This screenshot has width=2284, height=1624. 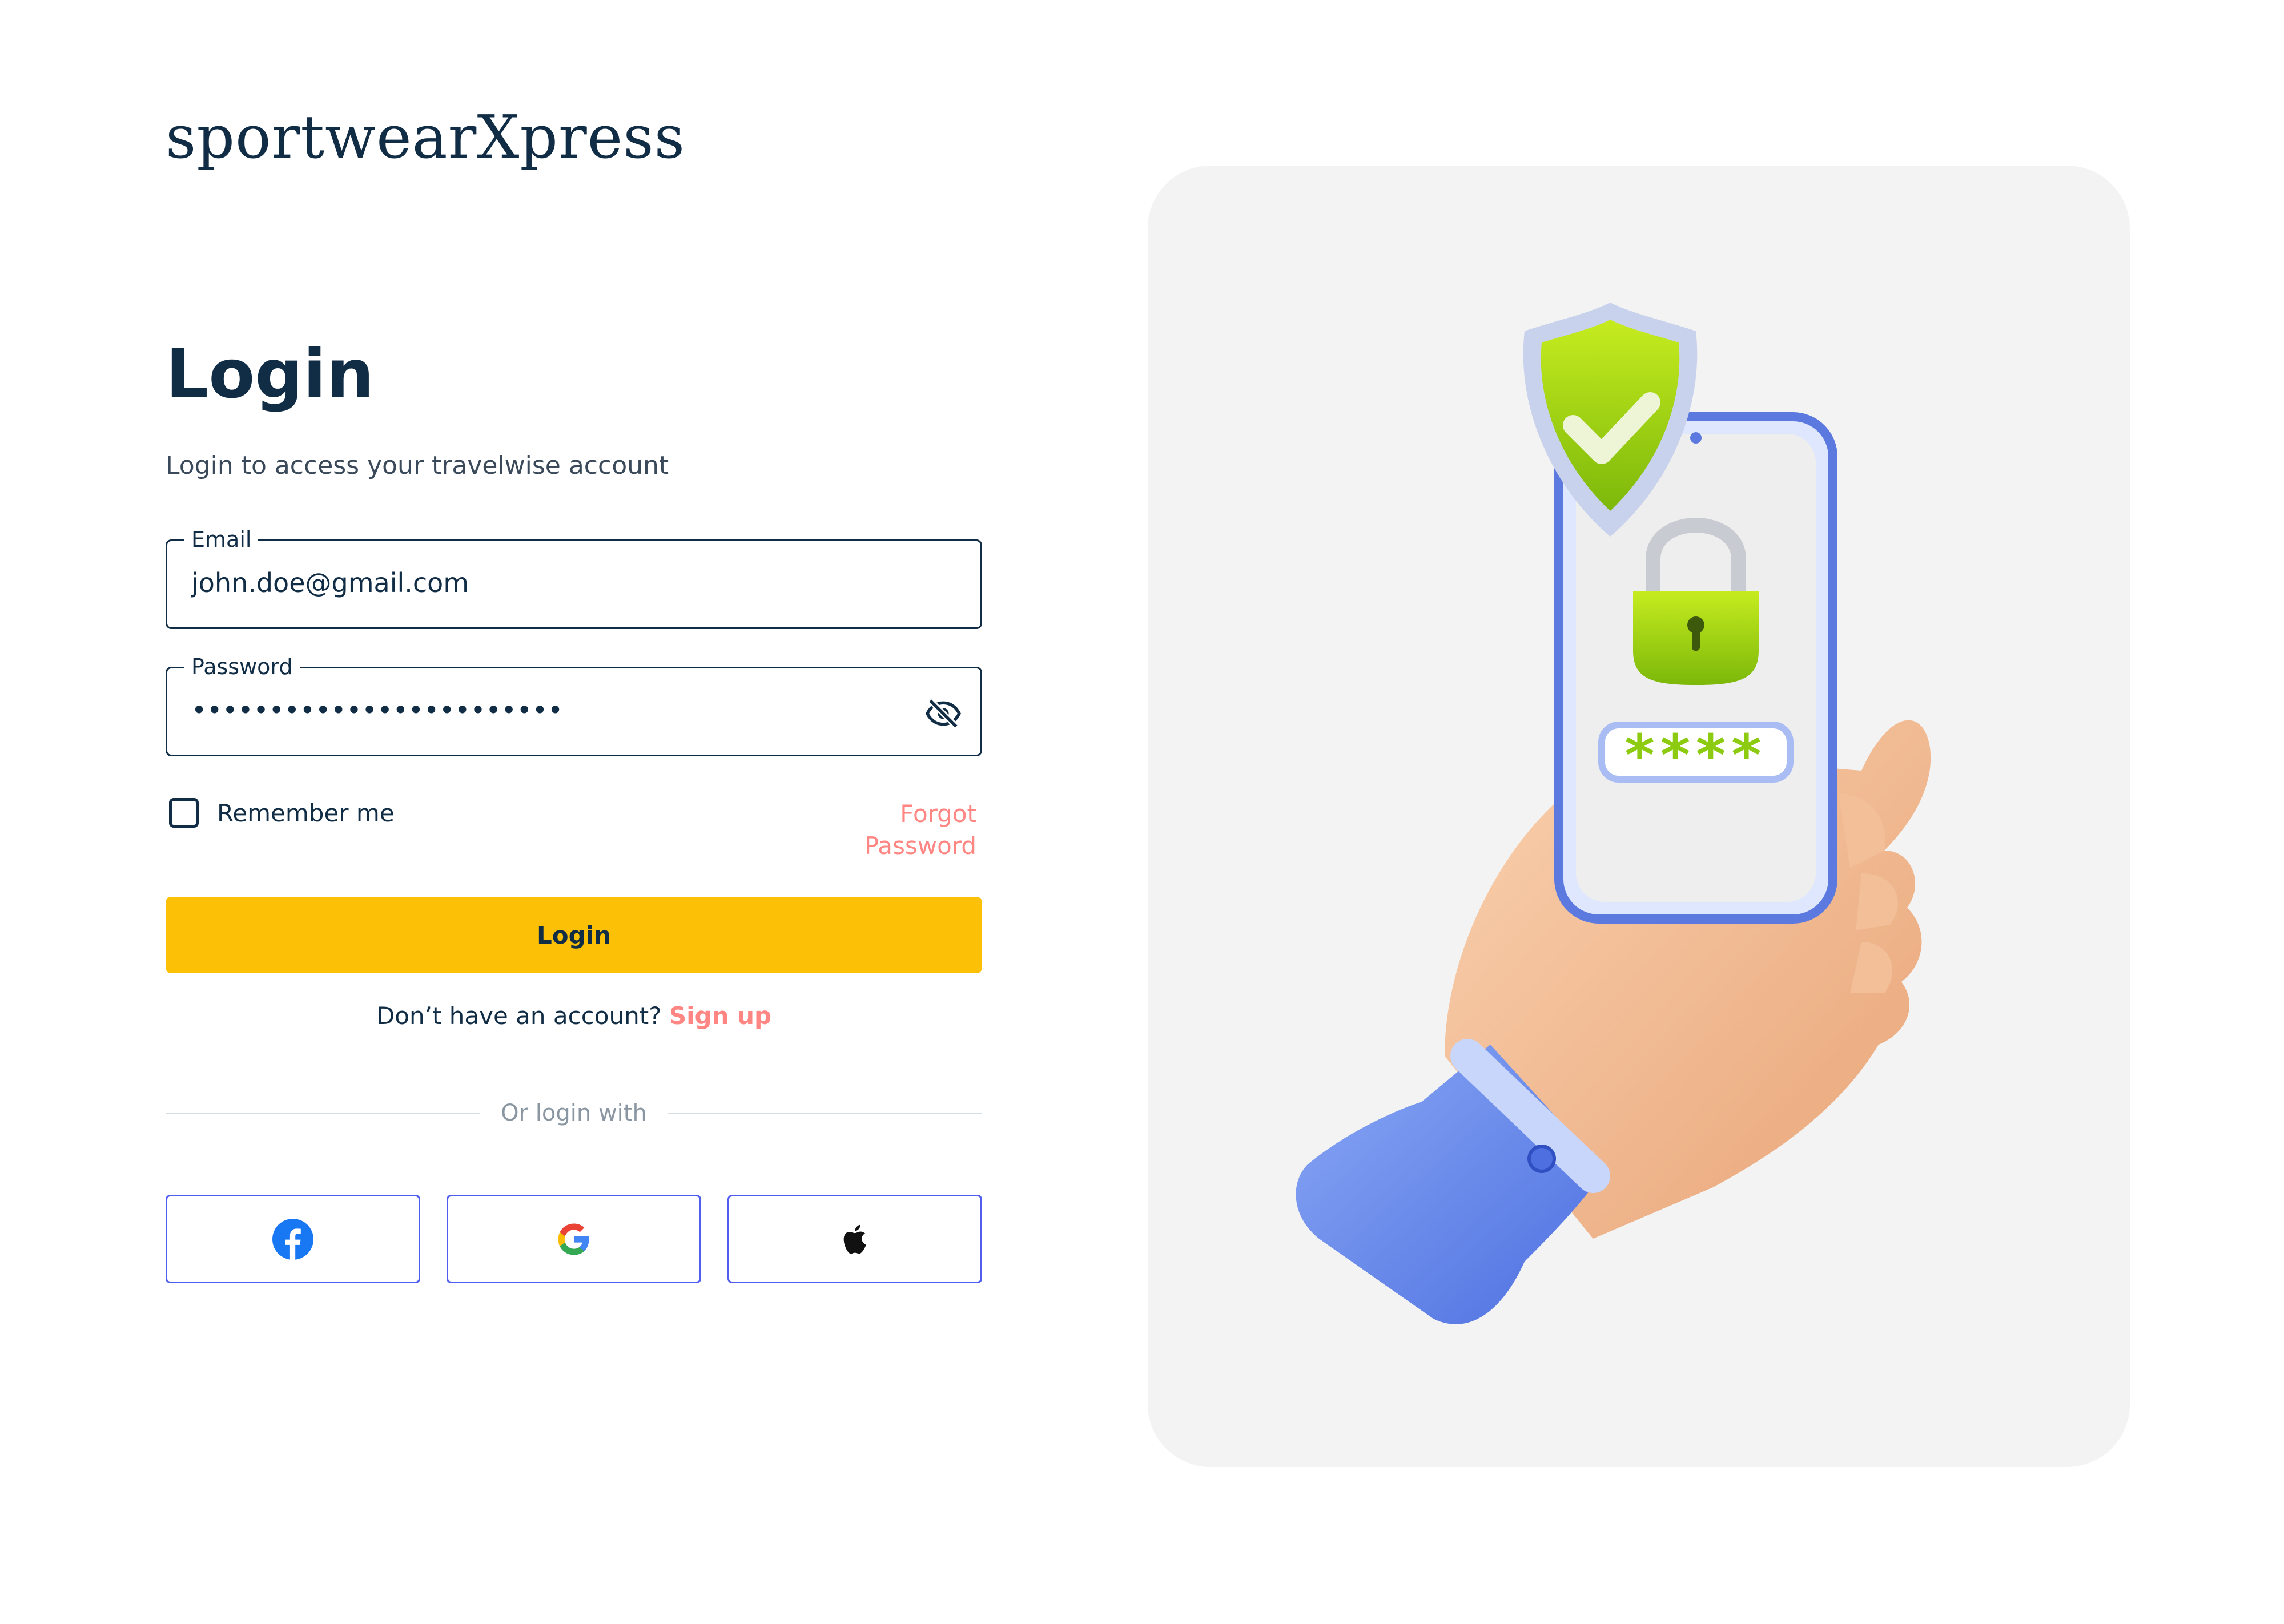 What do you see at coordinates (1696, 438) in the screenshot?
I see `phone-camera` at bounding box center [1696, 438].